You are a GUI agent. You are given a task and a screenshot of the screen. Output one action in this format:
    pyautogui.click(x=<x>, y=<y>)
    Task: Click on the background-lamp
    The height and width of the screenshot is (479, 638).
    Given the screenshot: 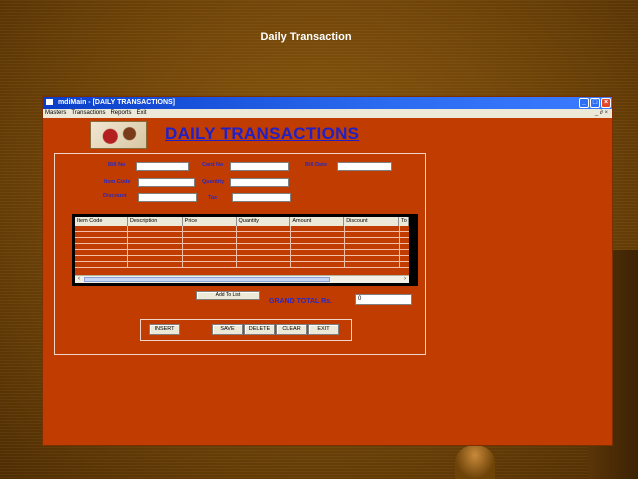 What is the action you would take?
    pyautogui.click(x=475, y=462)
    